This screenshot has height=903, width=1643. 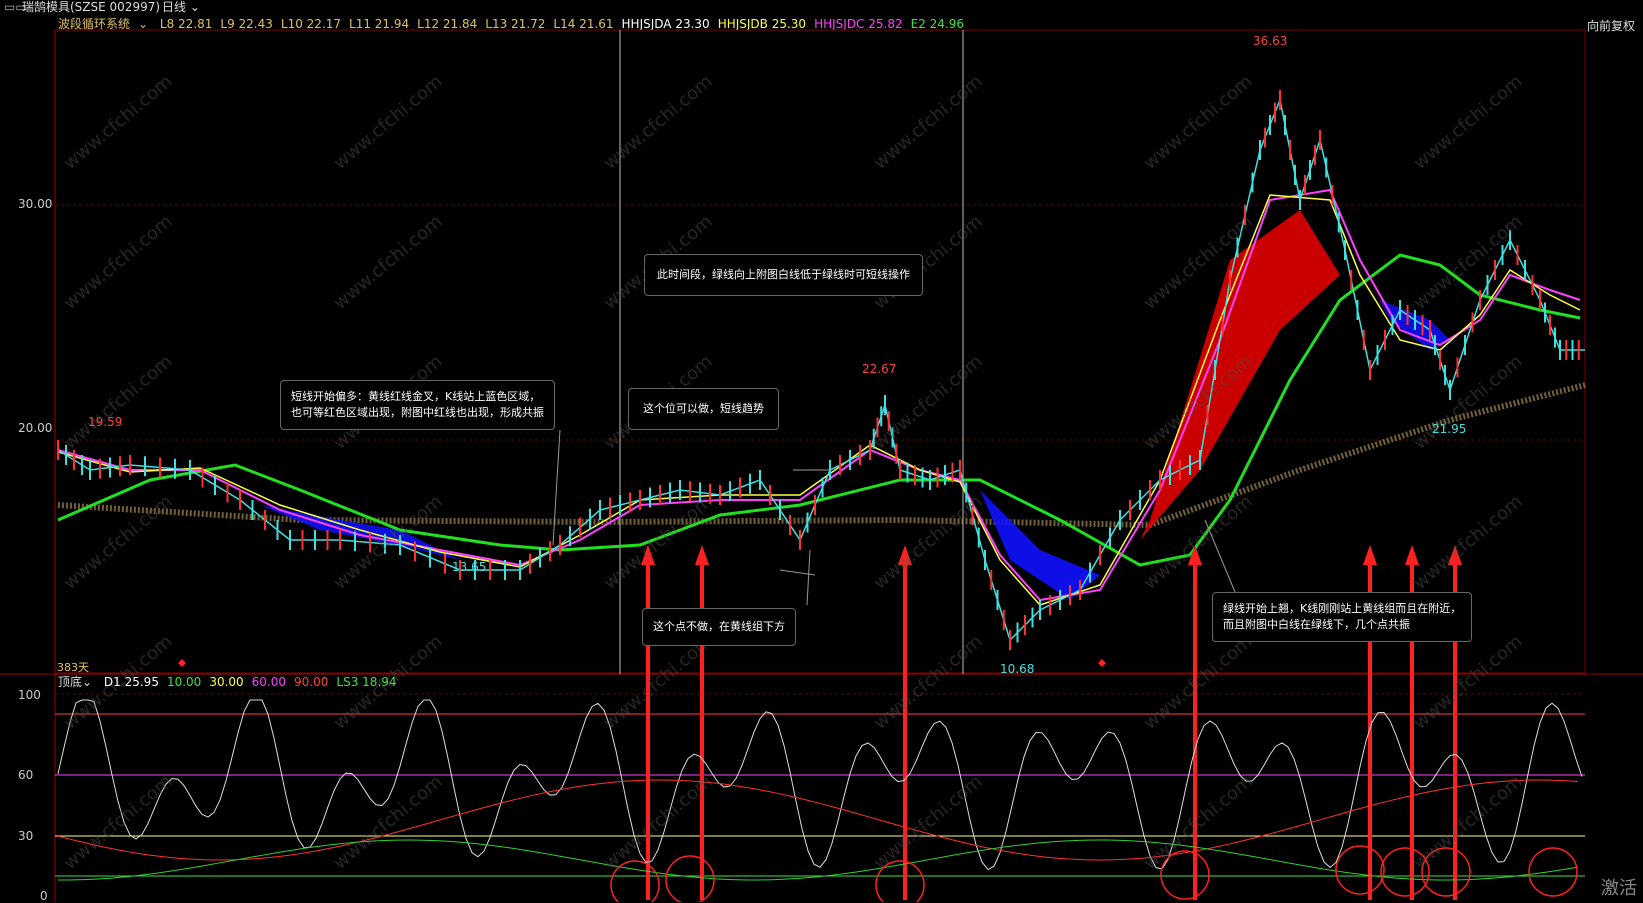 I want to click on price-label: 36.63, so click(x=1270, y=41).